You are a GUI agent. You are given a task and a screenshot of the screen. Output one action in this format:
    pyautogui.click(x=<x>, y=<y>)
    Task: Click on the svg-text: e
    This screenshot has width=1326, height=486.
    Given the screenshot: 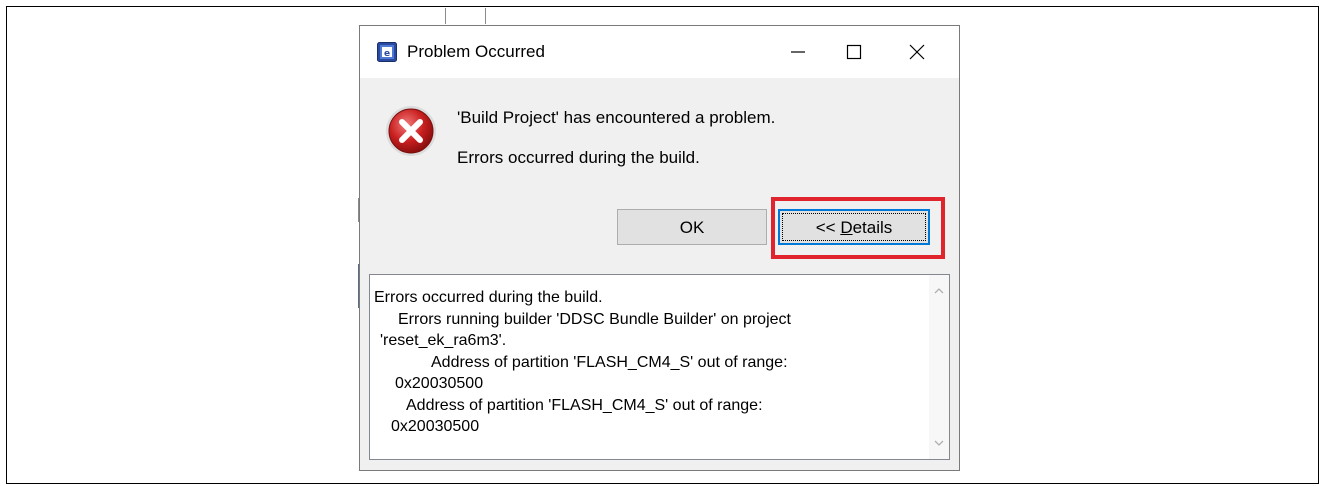 What is the action you would take?
    pyautogui.click(x=387, y=54)
    